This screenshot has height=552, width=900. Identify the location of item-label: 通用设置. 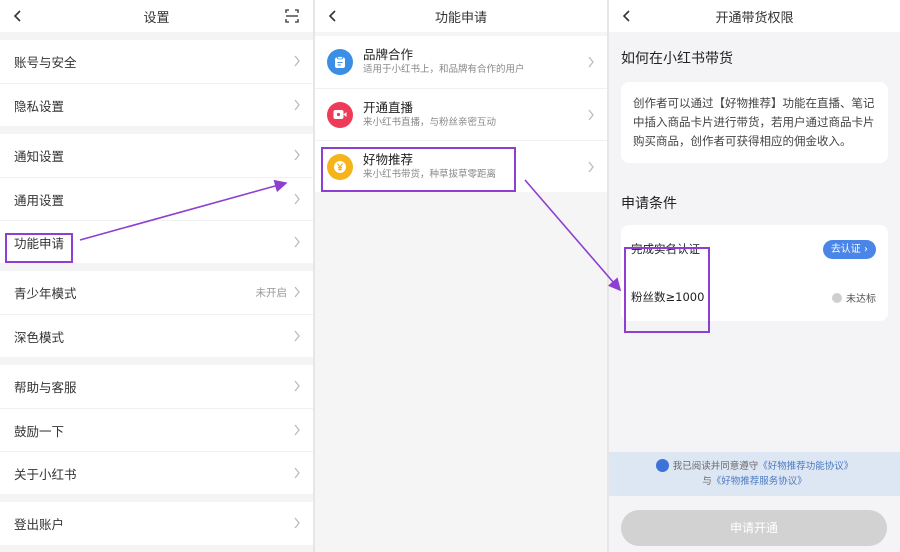
(39, 200).